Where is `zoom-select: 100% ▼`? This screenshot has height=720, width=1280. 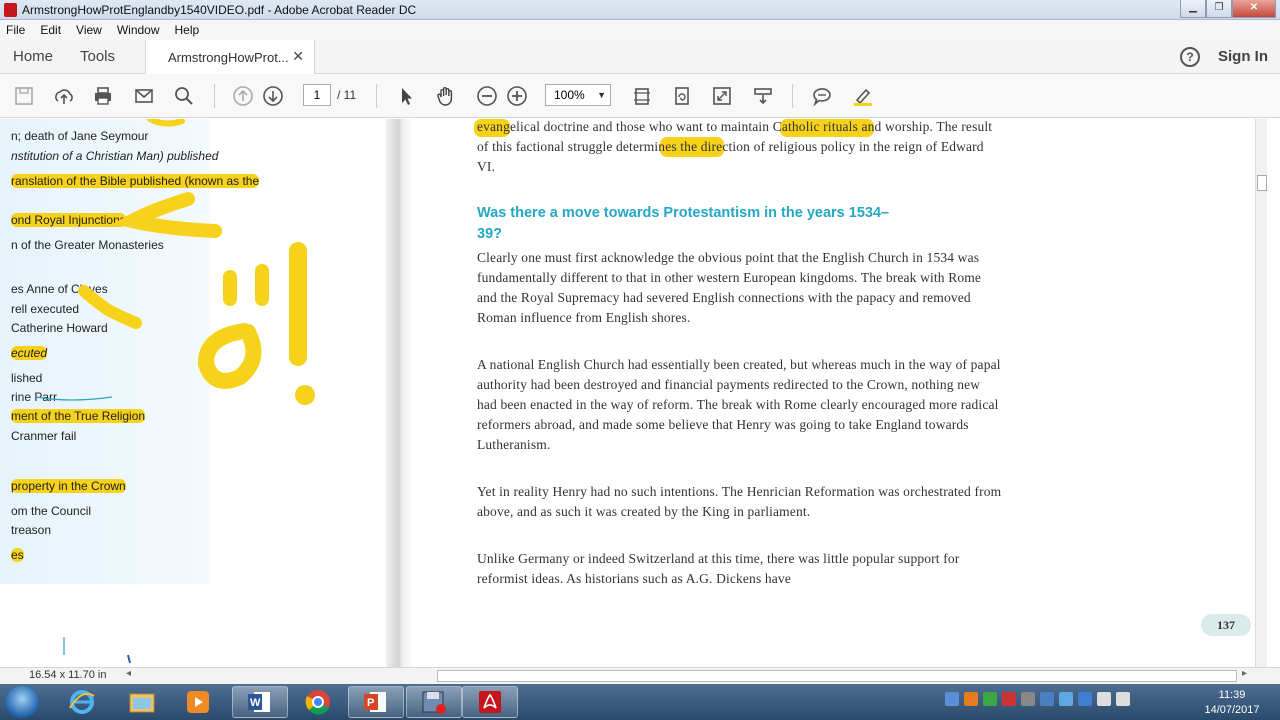 zoom-select: 100% ▼ is located at coordinates (578, 95).